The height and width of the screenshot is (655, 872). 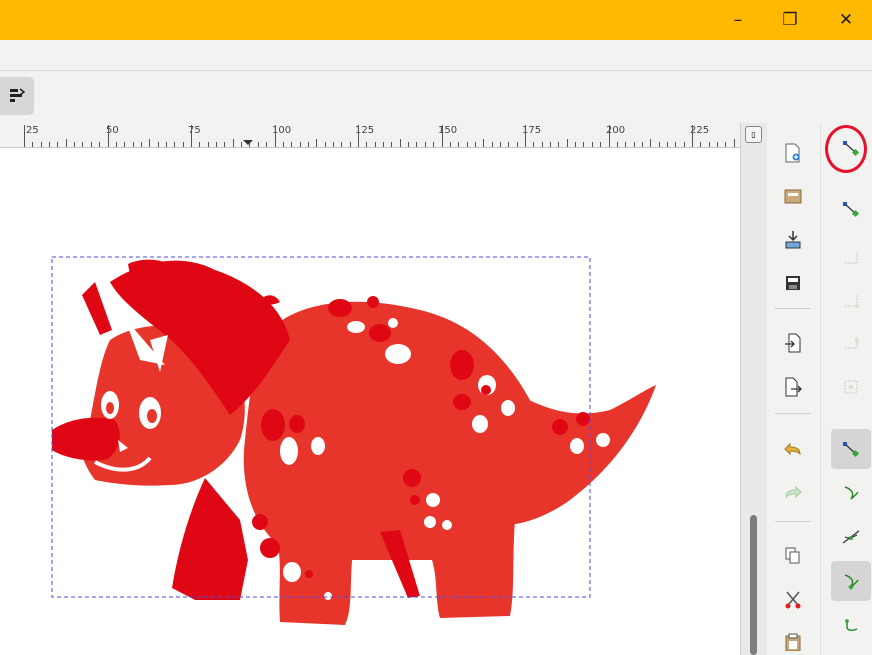 I want to click on ruler-position-marker, so click(x=248, y=142).